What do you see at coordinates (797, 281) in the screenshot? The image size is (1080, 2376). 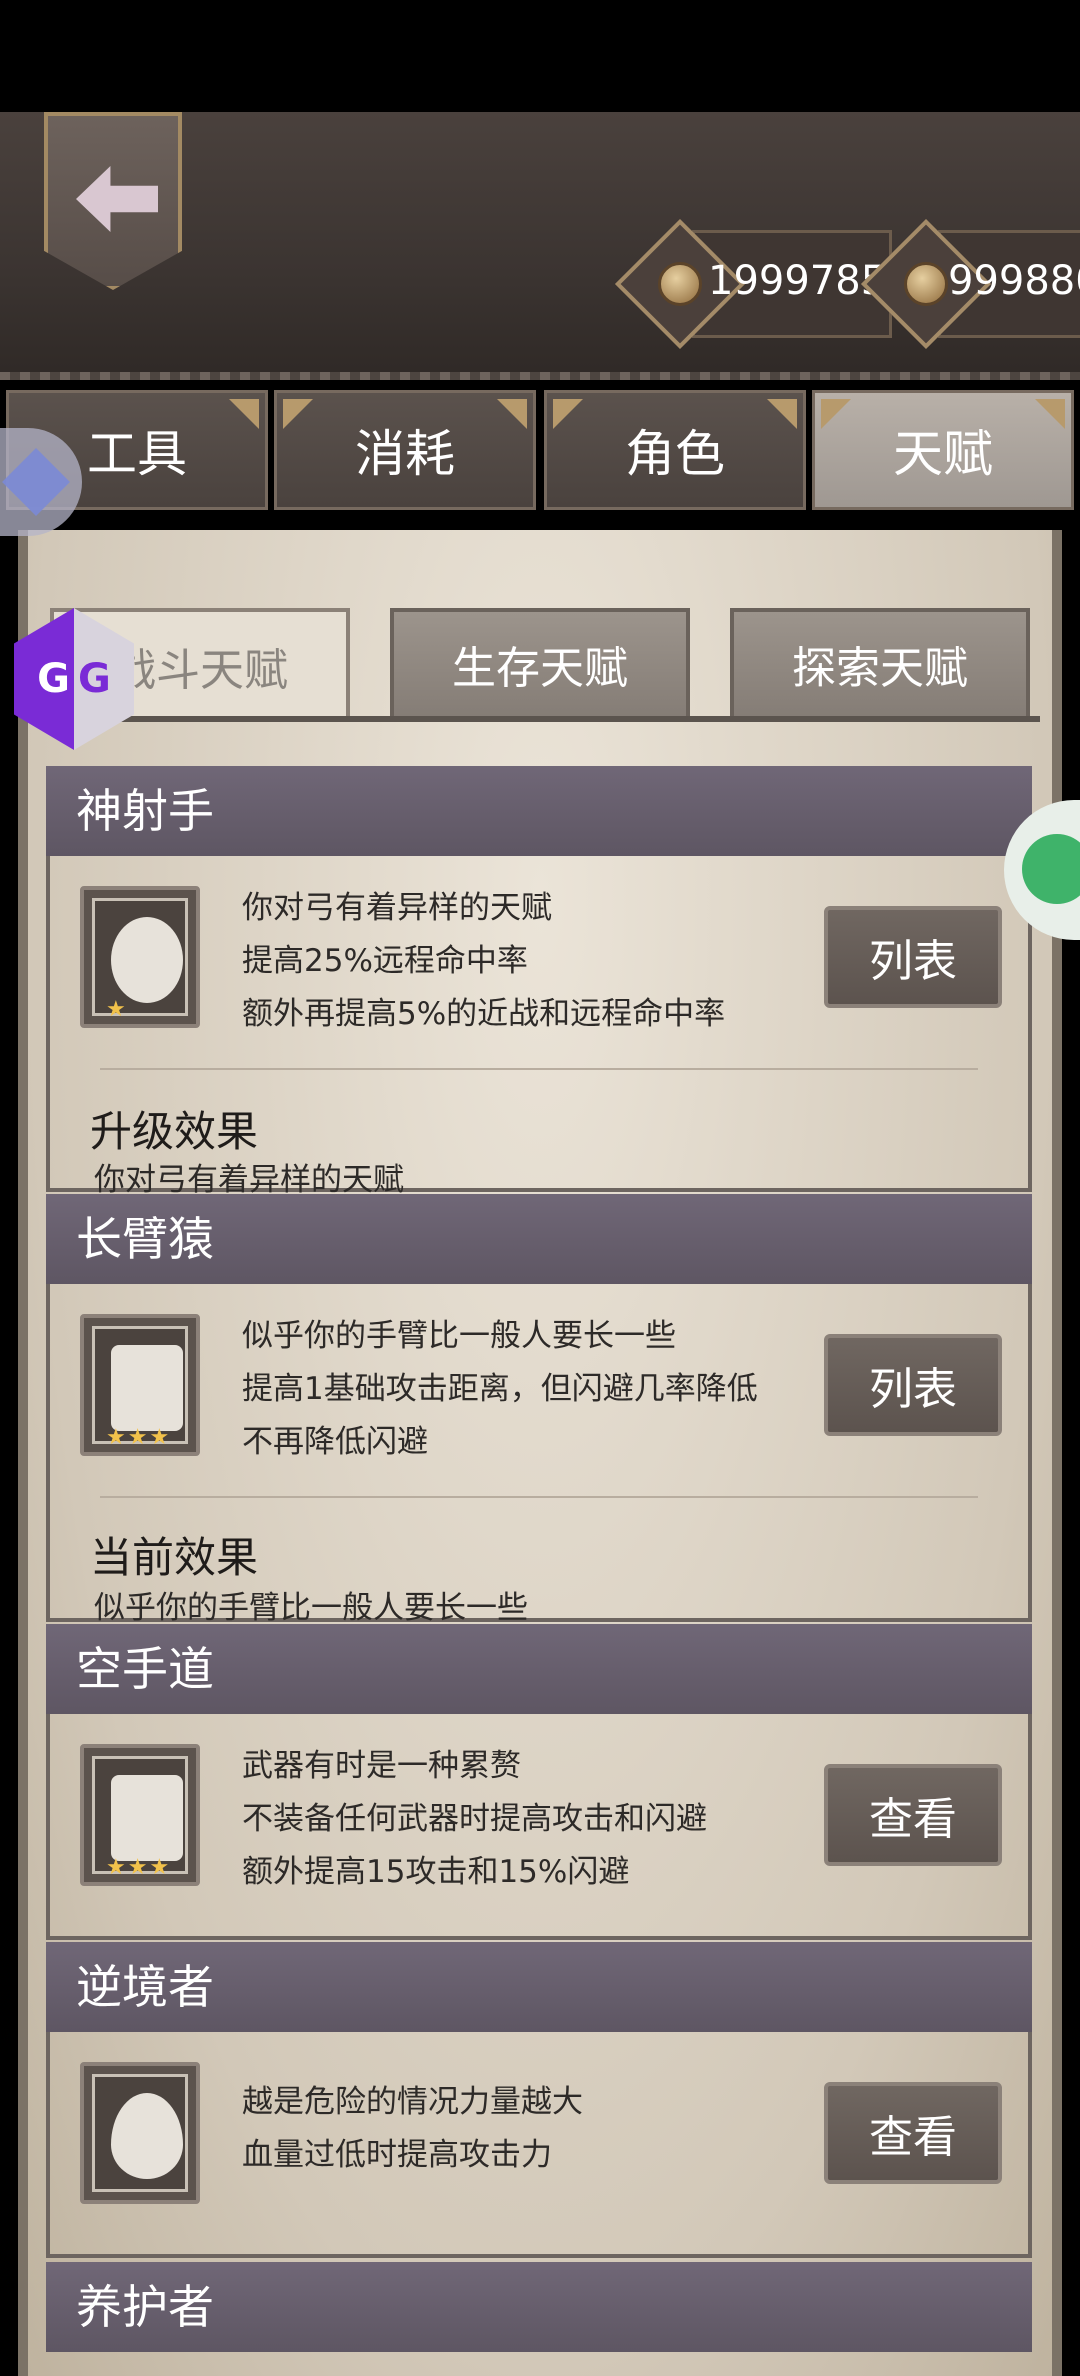 I see `gold-value: 1999785` at bounding box center [797, 281].